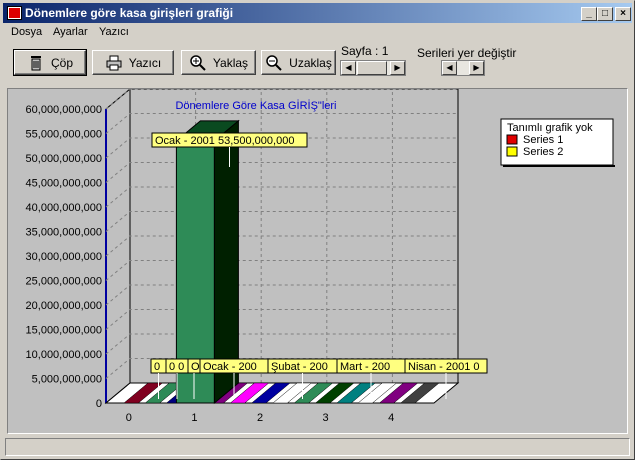 The width and height of the screenshot is (635, 460). Describe the element at coordinates (64, 331) in the screenshot. I see `y-tick-label: 15,000,000,000` at that location.